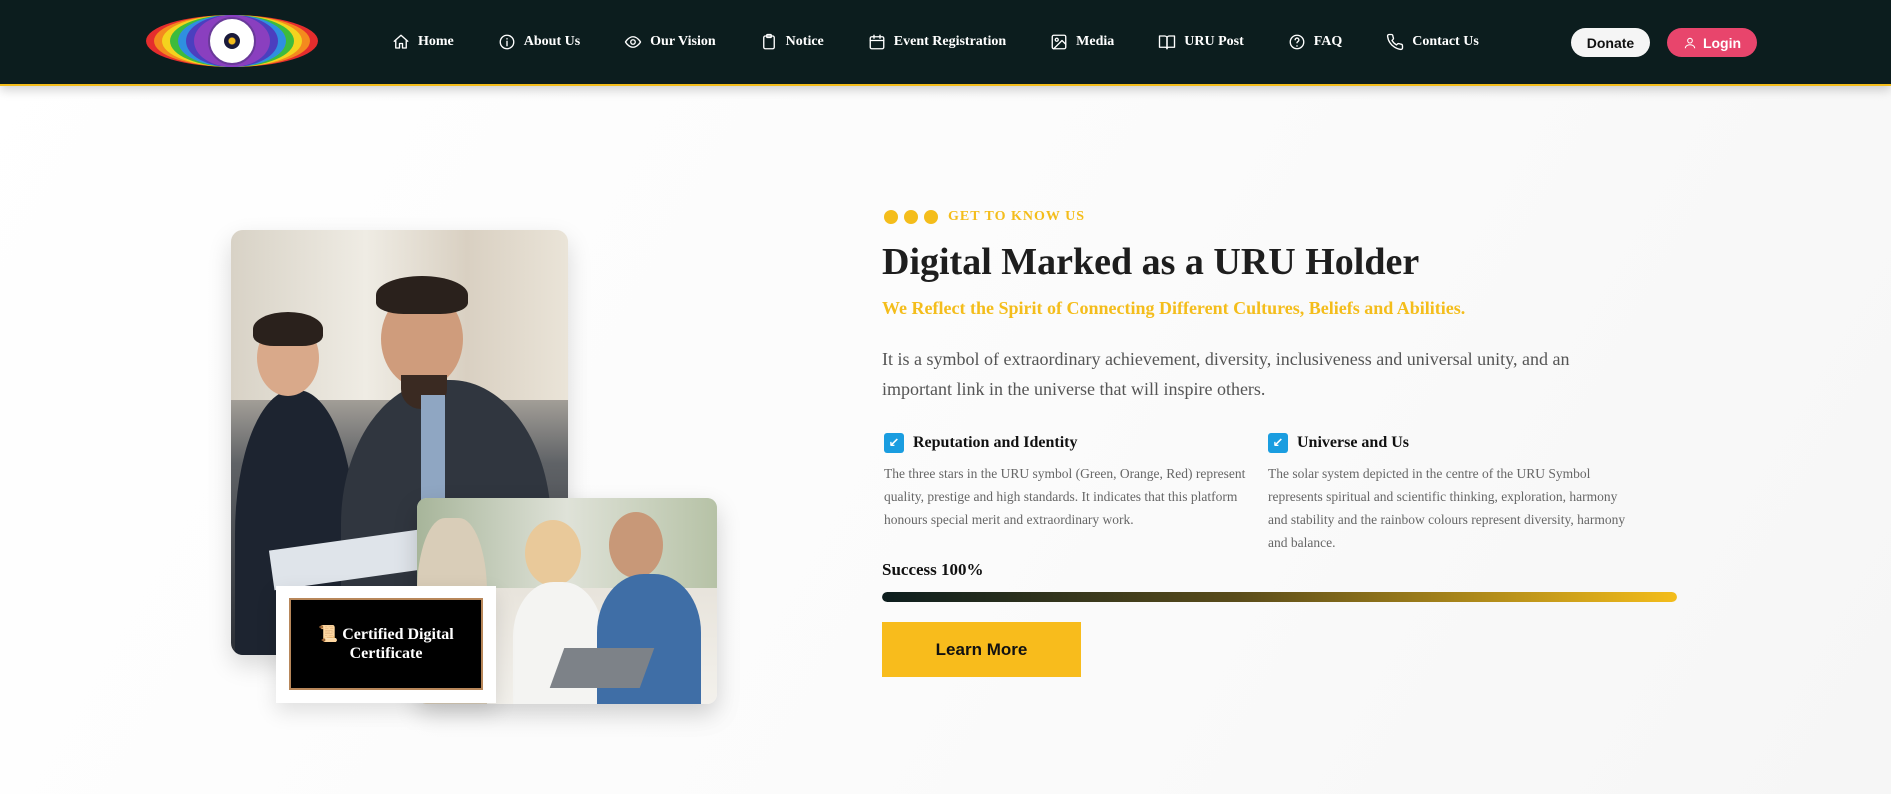  Describe the element at coordinates (507, 42) in the screenshot. I see `info-icon` at that location.